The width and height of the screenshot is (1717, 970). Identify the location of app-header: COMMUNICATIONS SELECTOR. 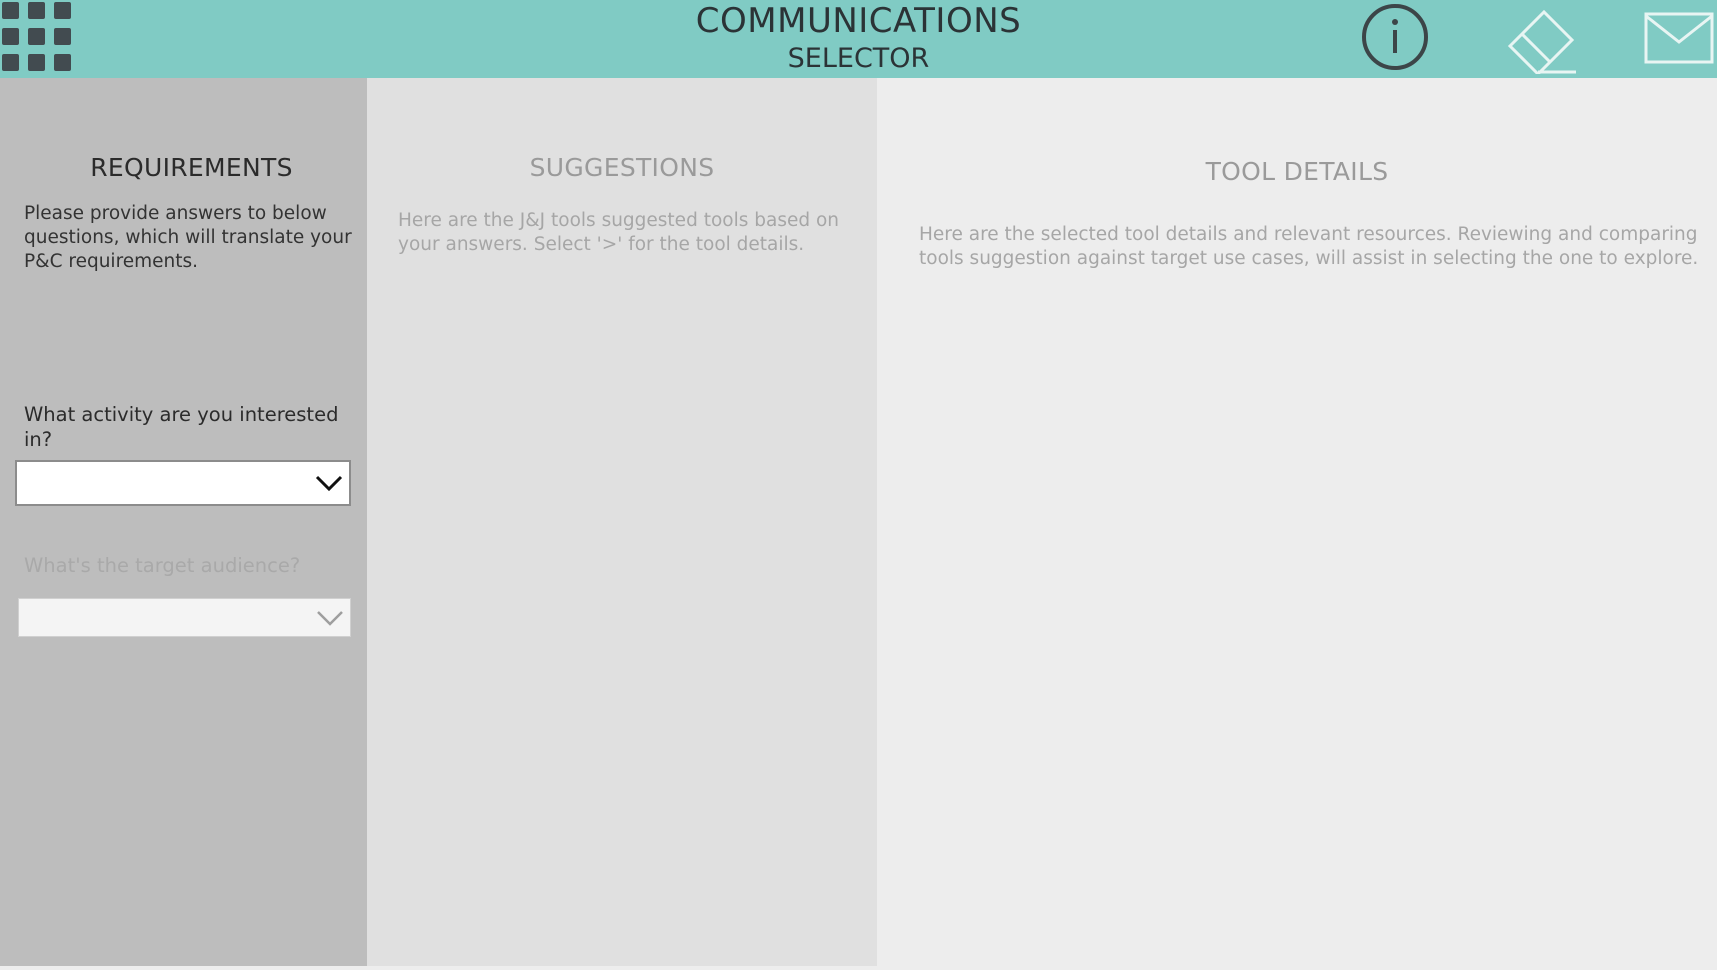
(858, 39).